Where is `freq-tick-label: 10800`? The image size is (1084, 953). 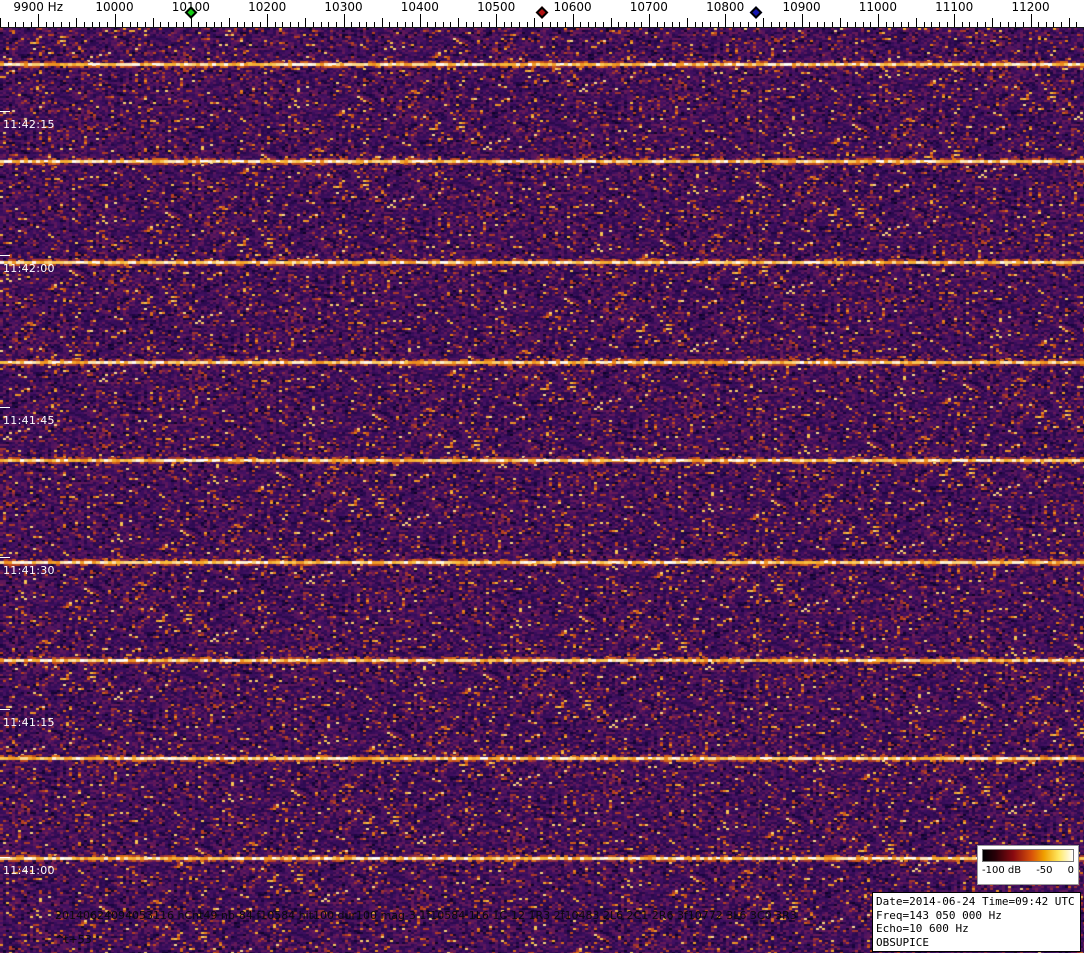 freq-tick-label: 10800 is located at coordinates (725, 7).